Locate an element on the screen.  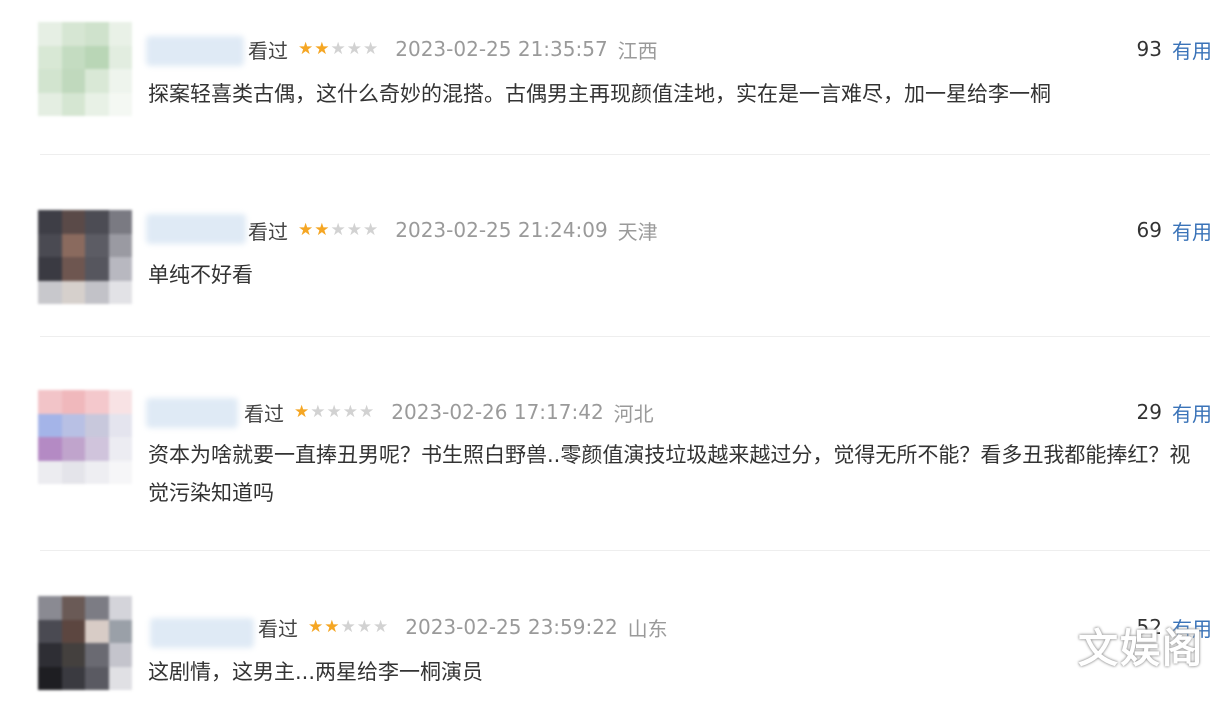
useful-vote: 93 有用 is located at coordinates (1174, 49).